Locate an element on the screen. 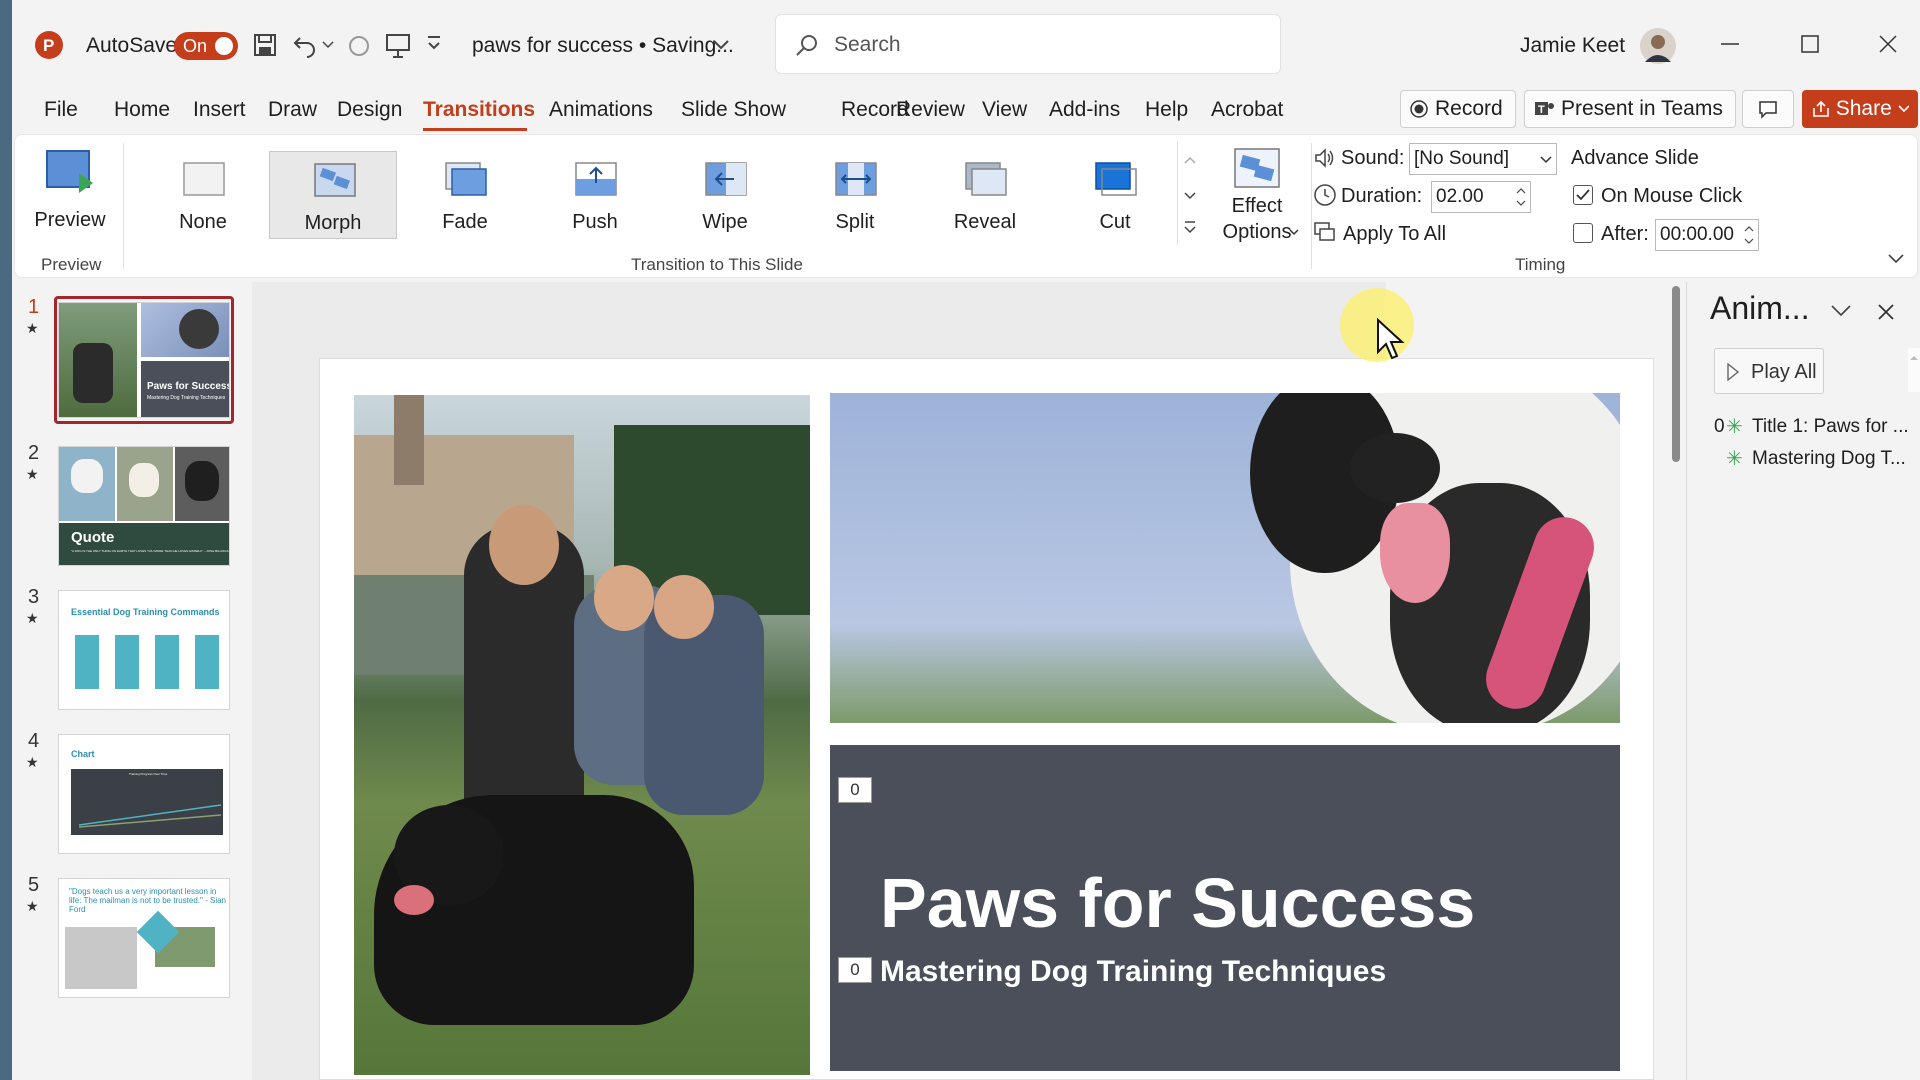 This screenshot has width=1920, height=1080. tab-animations: Animations is located at coordinates (601, 110).